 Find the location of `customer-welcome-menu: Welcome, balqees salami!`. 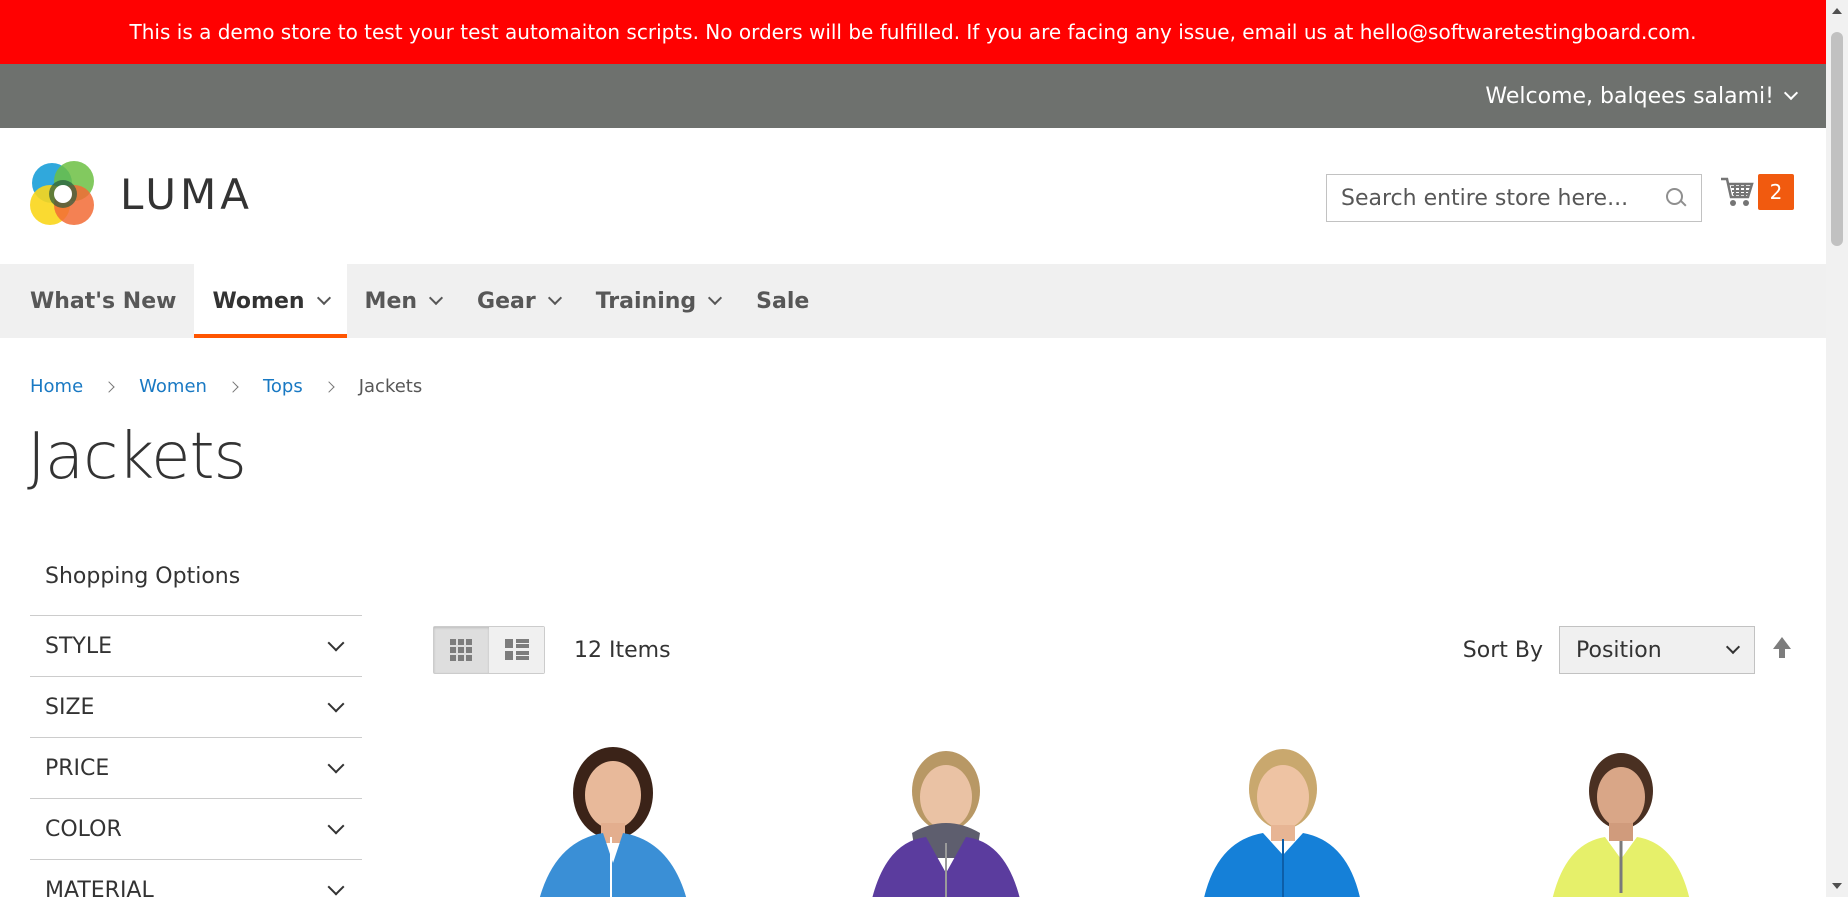

customer-welcome-menu: Welcome, balqees salami! is located at coordinates (1642, 96).